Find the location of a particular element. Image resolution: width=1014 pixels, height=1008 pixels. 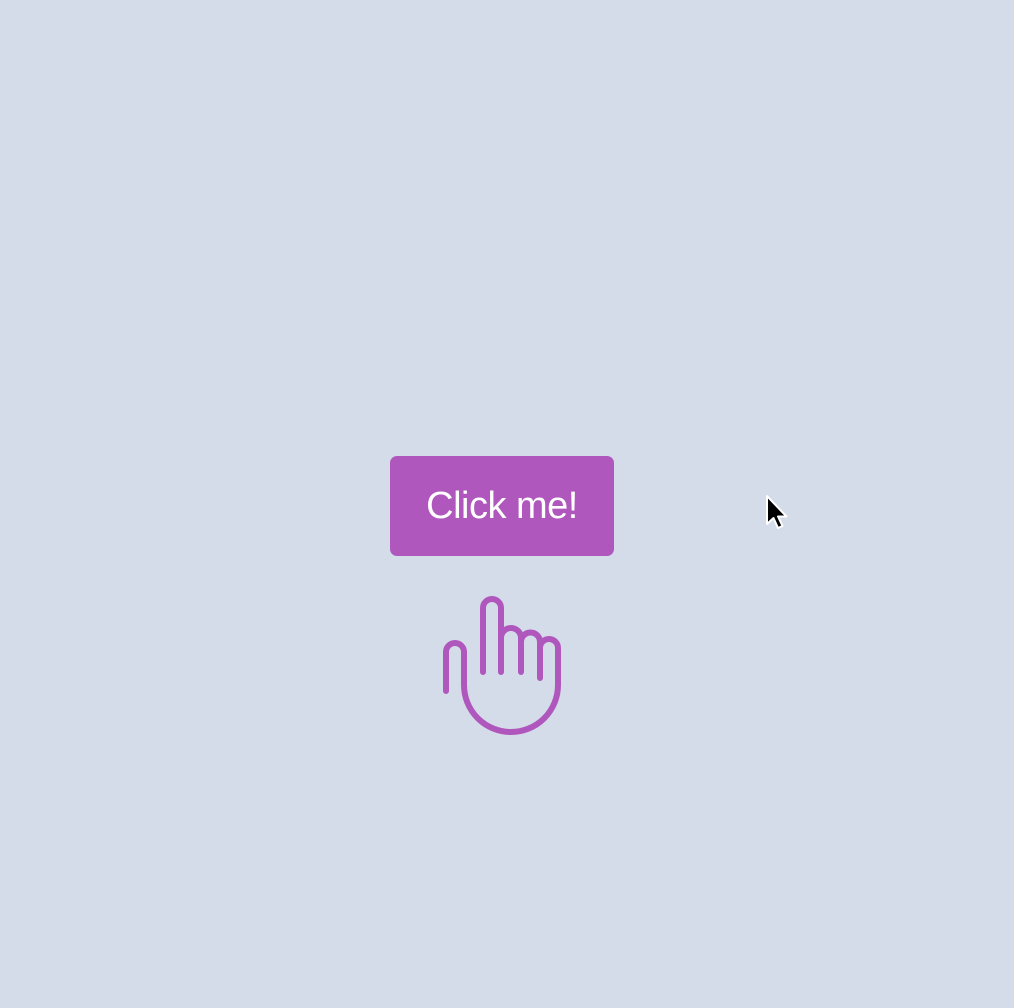

click-me-button: Click me! is located at coordinates (502, 506).